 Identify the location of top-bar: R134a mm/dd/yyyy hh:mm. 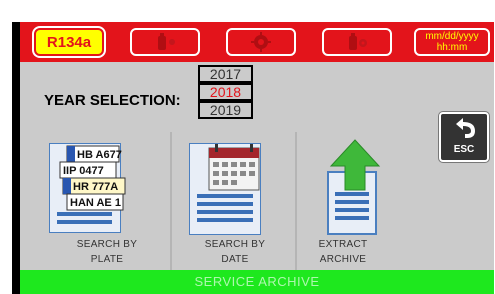
(257, 42).